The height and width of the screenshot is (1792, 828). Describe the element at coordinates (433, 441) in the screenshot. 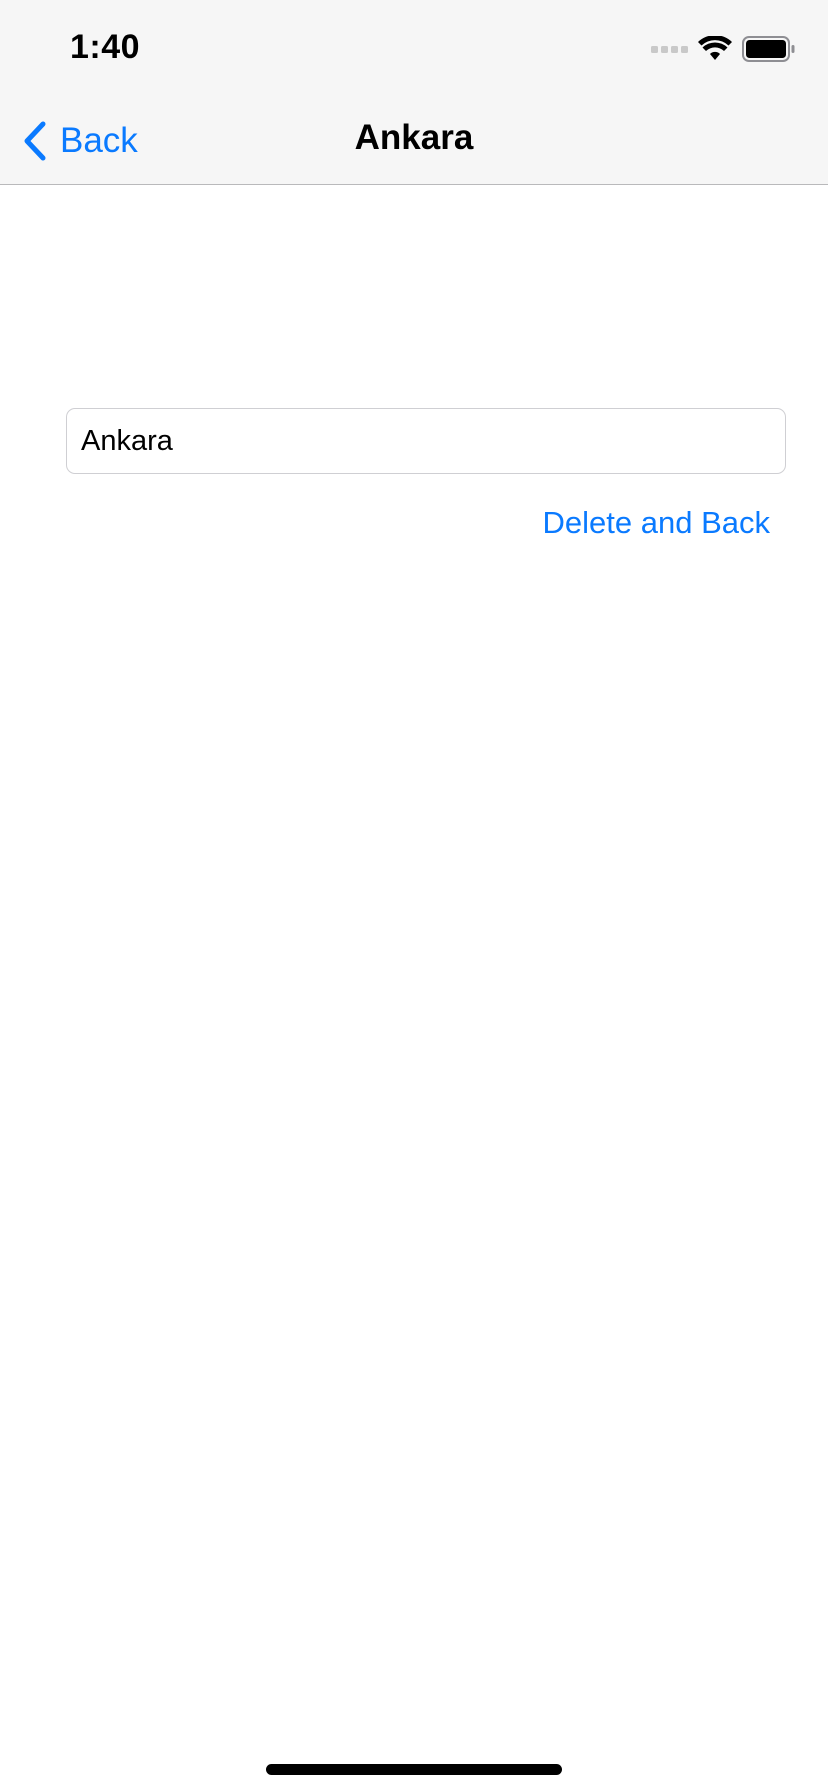

I see `city-name-input` at that location.